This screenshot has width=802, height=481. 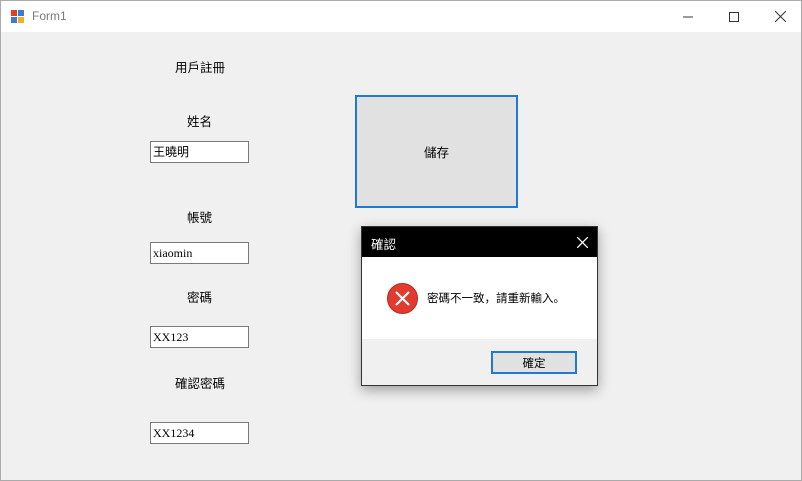 What do you see at coordinates (200, 121) in the screenshot?
I see `name-label: 姓名` at bounding box center [200, 121].